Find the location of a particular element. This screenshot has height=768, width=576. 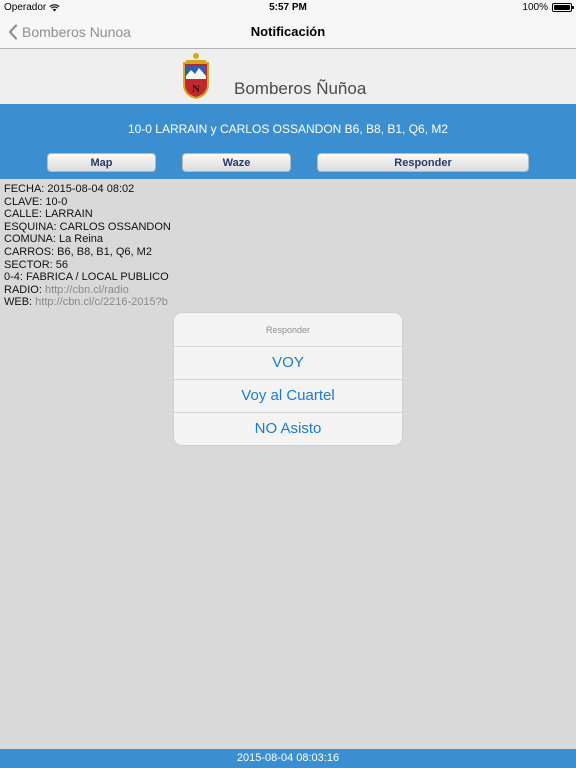

radio-label: RADIO: is located at coordinates (24, 289).